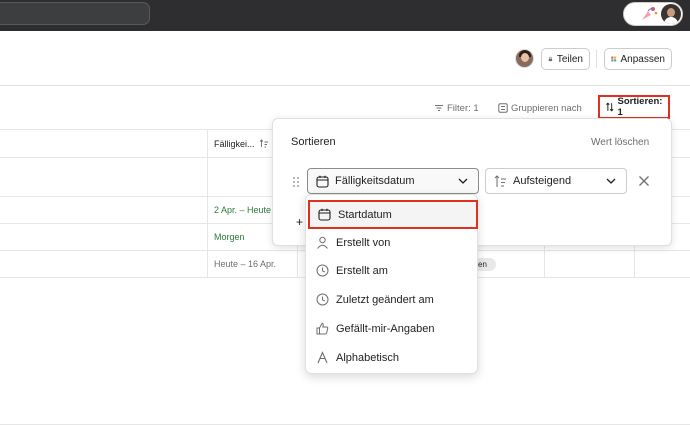  Describe the element at coordinates (391, 270) in the screenshot. I see `dropdown-item-created-at: Erstellt am` at that location.